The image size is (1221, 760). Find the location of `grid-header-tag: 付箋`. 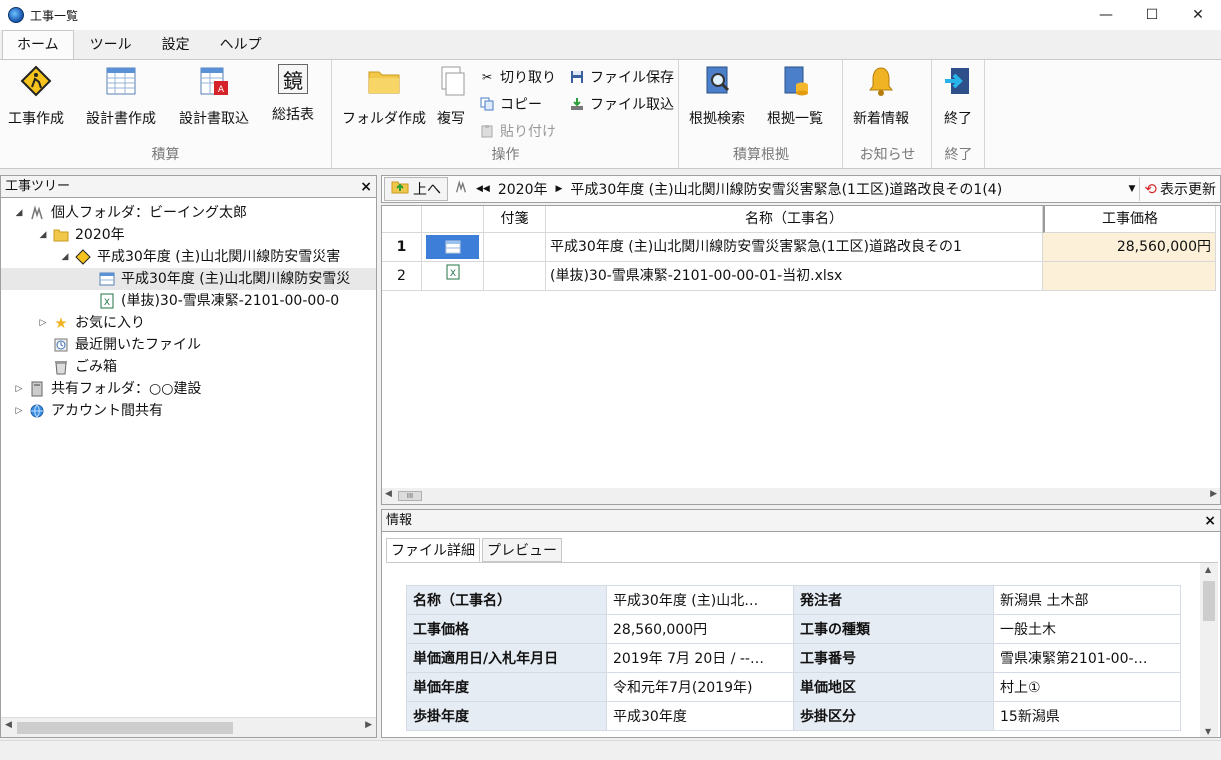

grid-header-tag: 付箋 is located at coordinates (515, 219).